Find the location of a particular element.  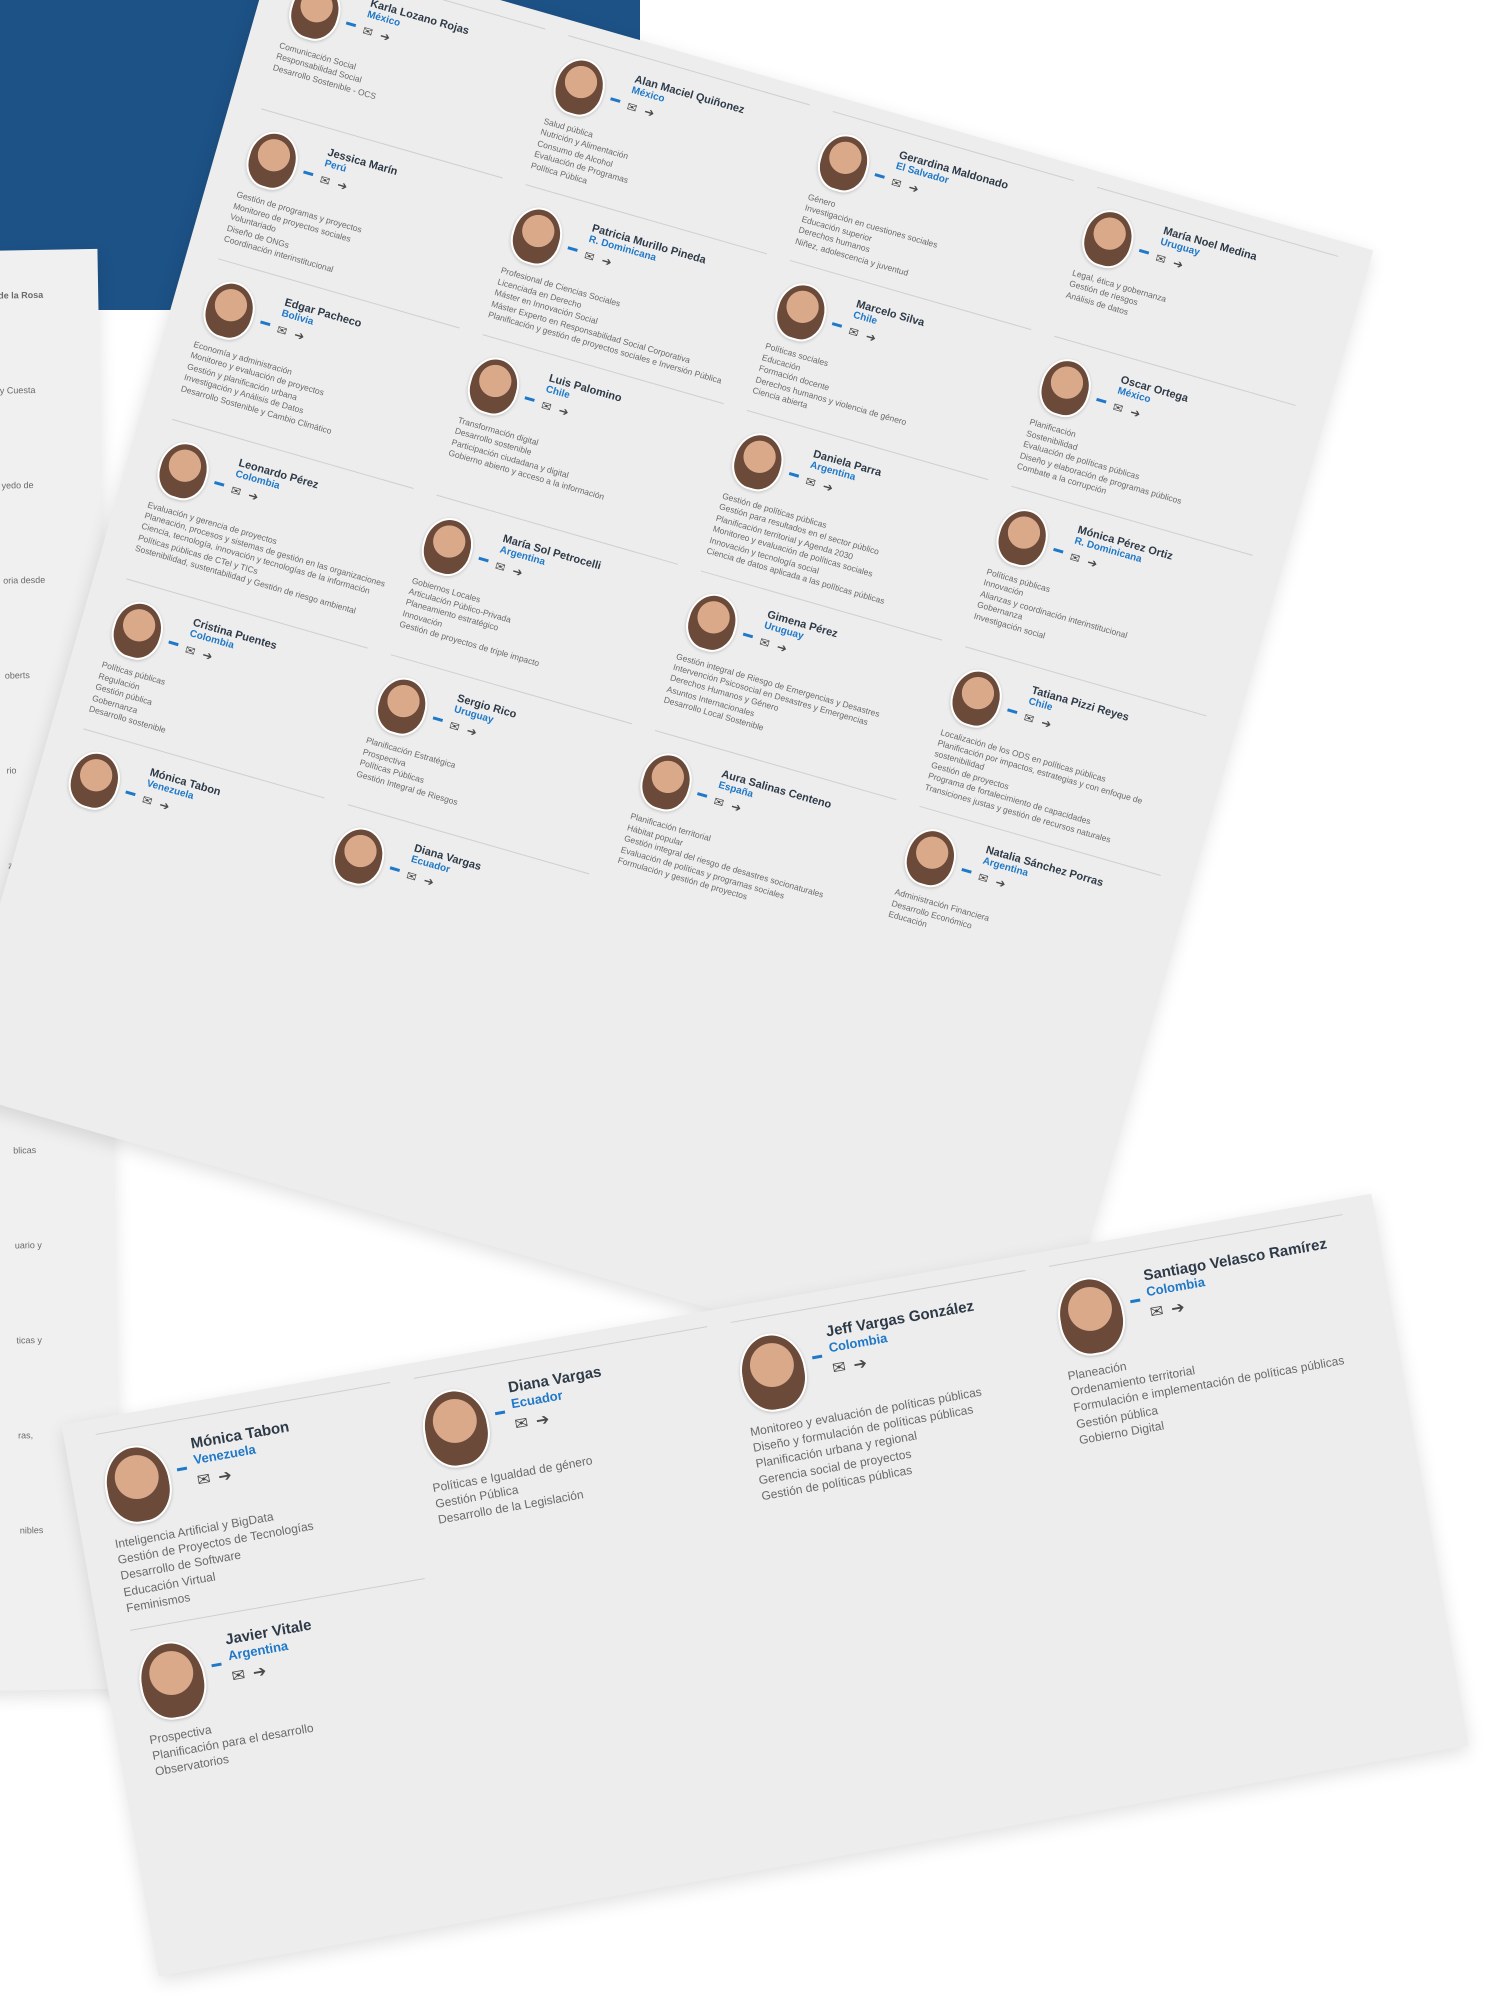

profile-meta: Diana Vargas Ecuador ✉ ➔ is located at coordinates (444, 871).